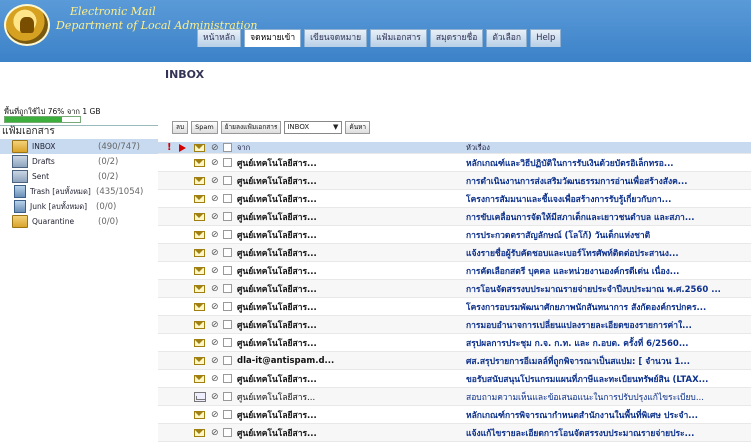 The height and width of the screenshot is (442, 751). Describe the element at coordinates (180, 127) in the screenshot. I see `delete-button: ลบ` at that location.